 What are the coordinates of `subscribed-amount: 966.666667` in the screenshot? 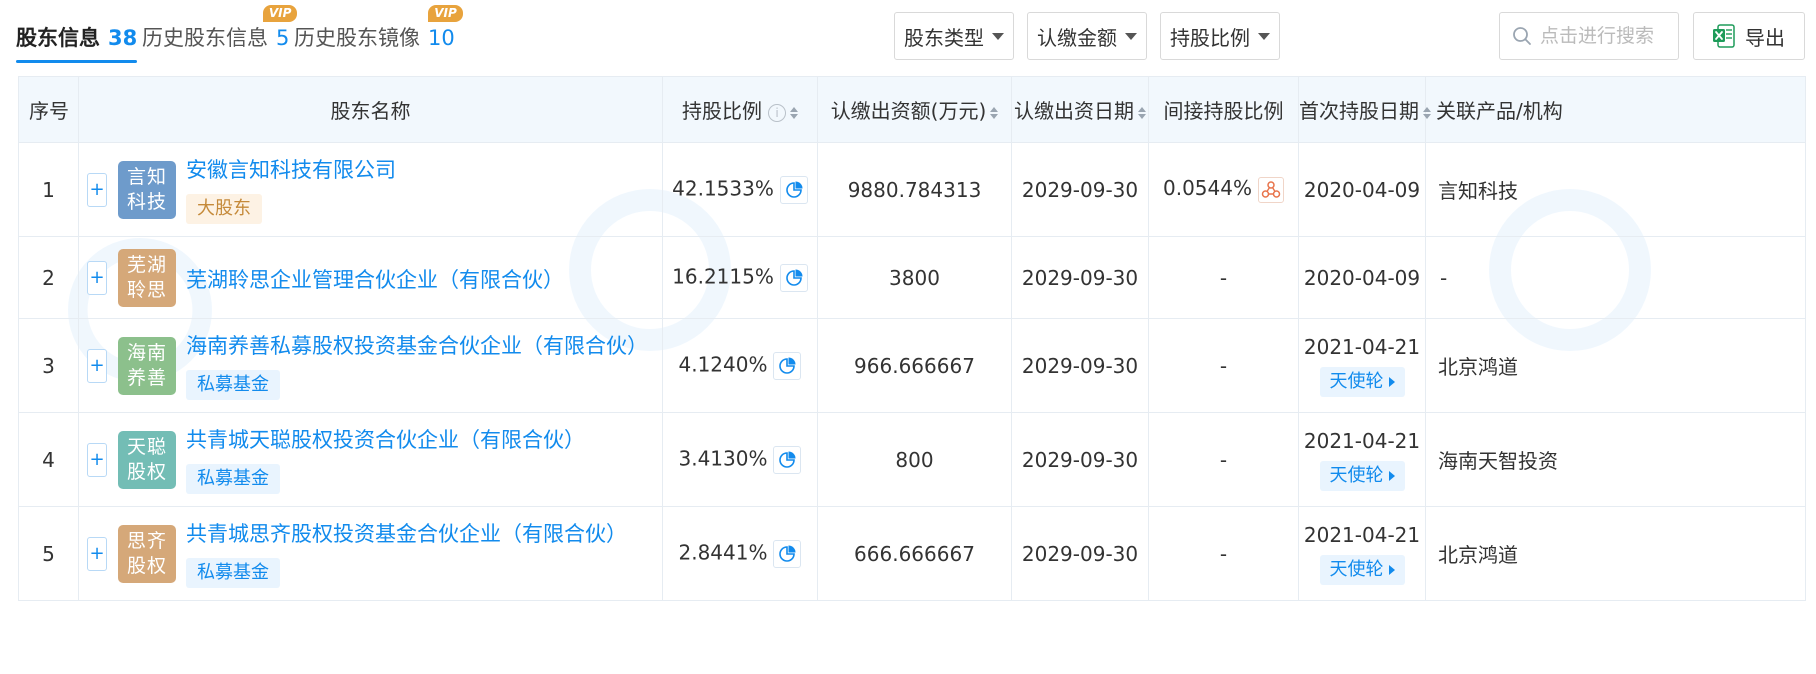 It's located at (914, 365).